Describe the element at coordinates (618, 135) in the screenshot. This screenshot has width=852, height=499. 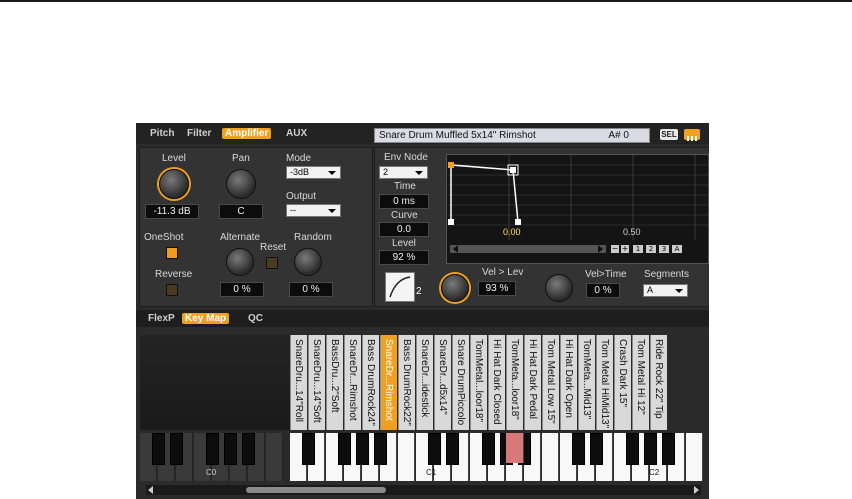
I see `zone-key: A# 0` at that location.